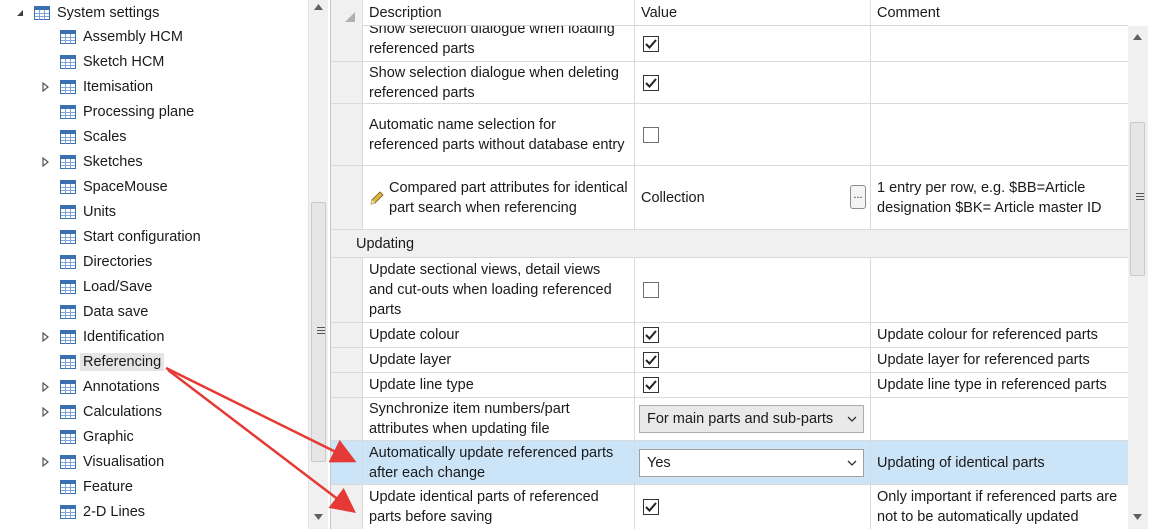  I want to click on tree-root-system-settings: System settings, so click(88, 12).